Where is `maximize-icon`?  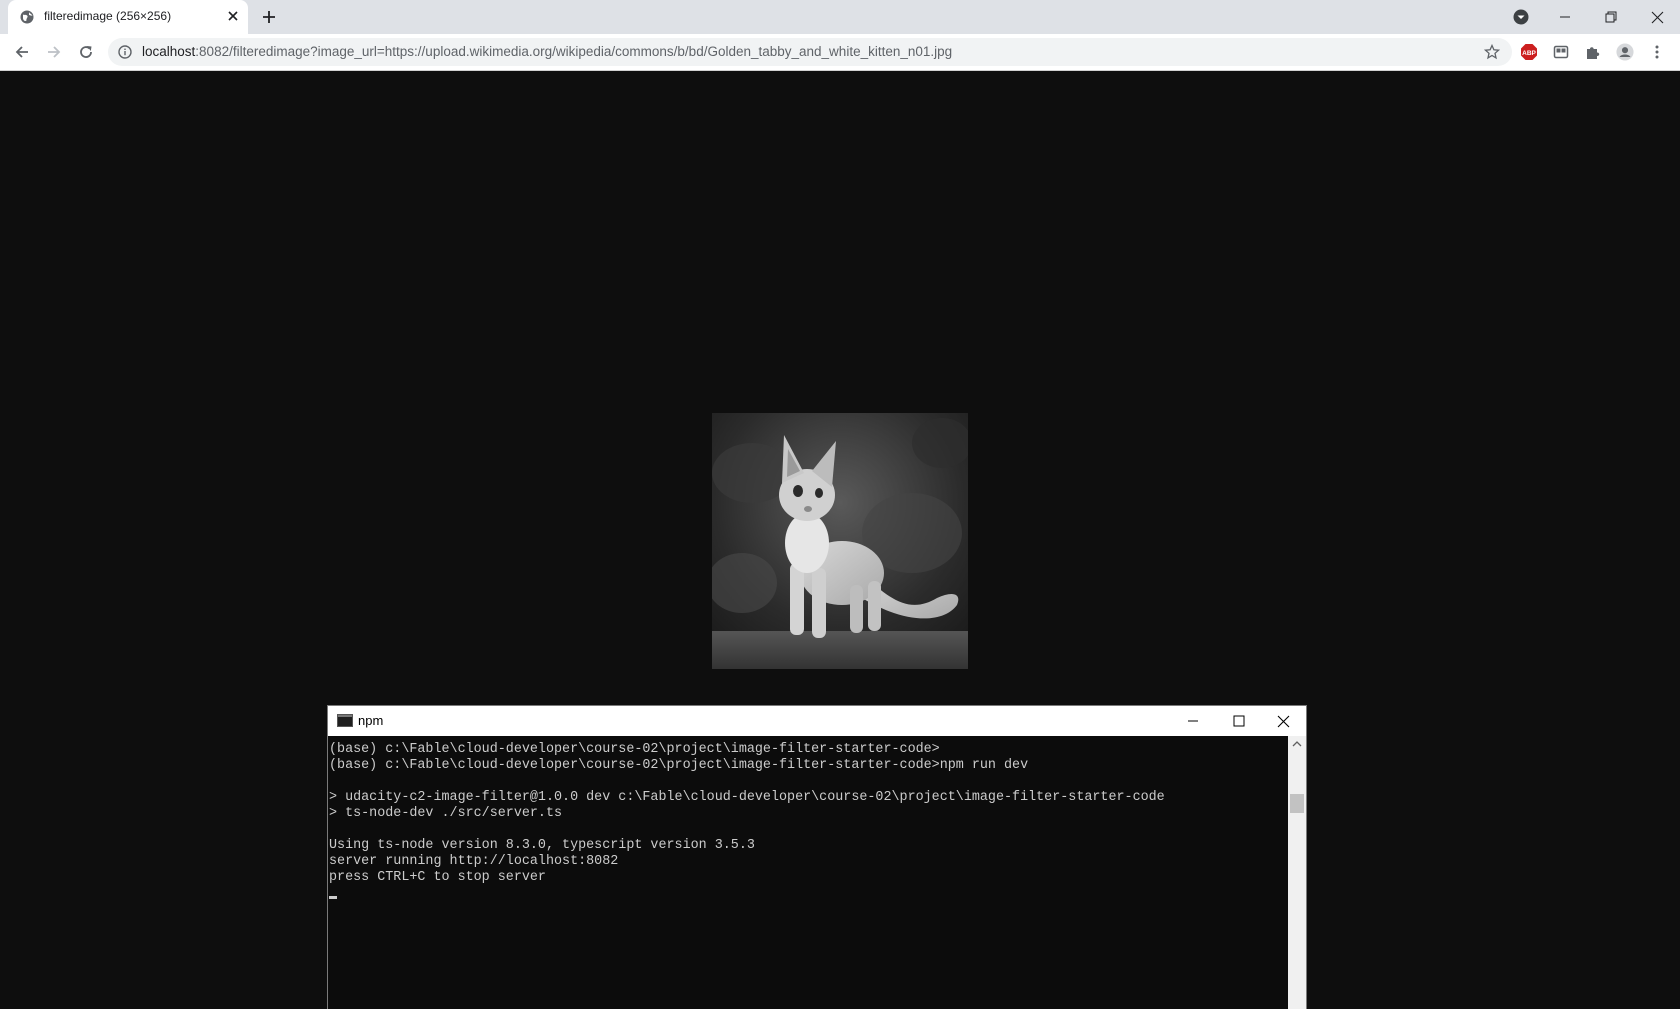 maximize-icon is located at coordinates (1239, 721).